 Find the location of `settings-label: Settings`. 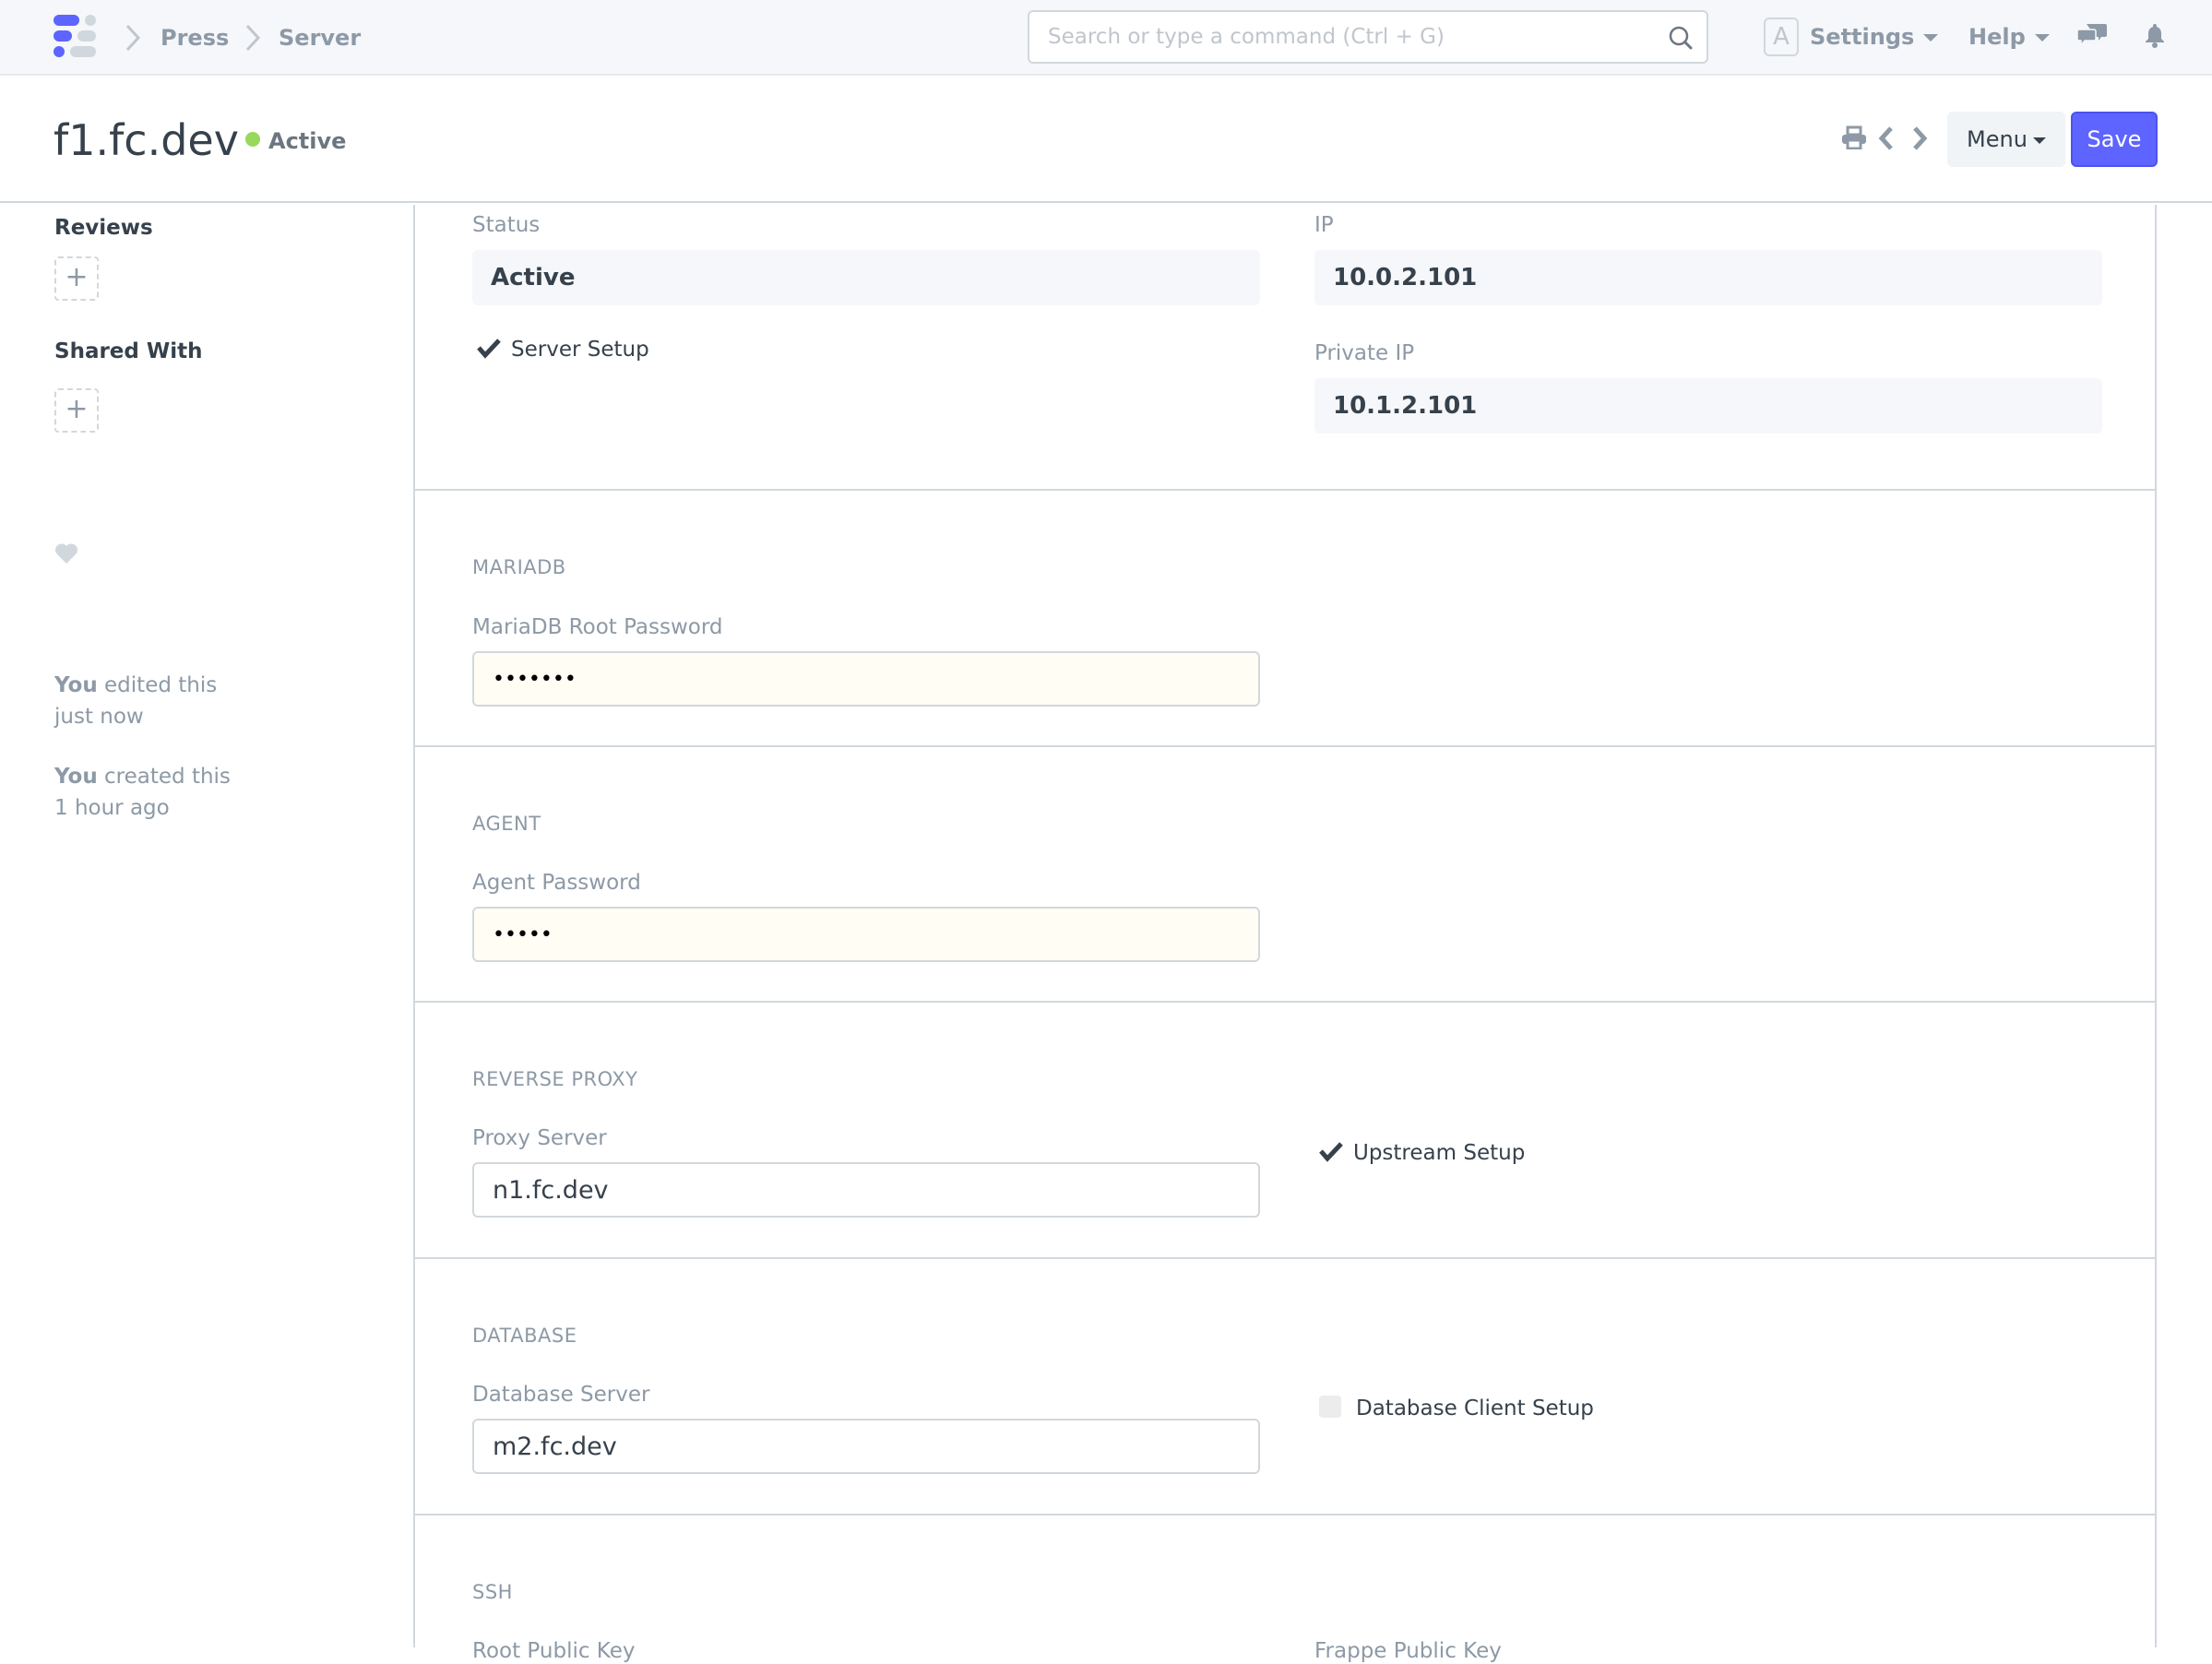

settings-label: Settings is located at coordinates (1862, 37).